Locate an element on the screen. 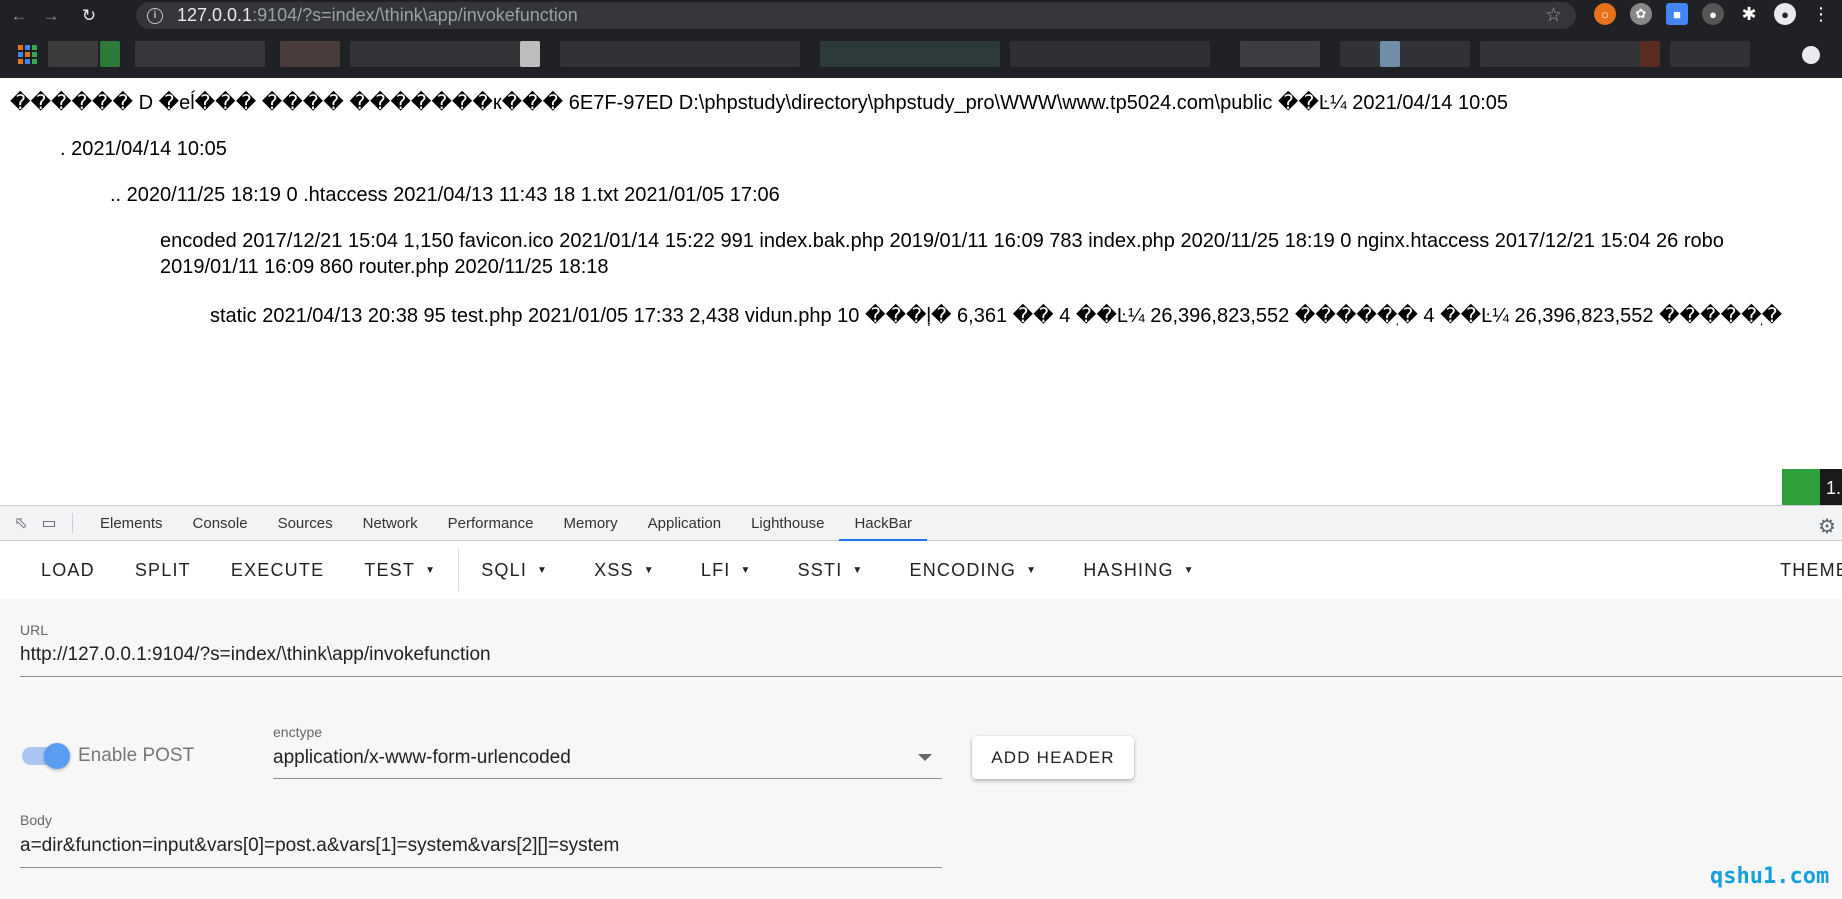 The width and height of the screenshot is (1842, 899). enctype-select: application/x-www-form-urlencoded is located at coordinates (422, 758).